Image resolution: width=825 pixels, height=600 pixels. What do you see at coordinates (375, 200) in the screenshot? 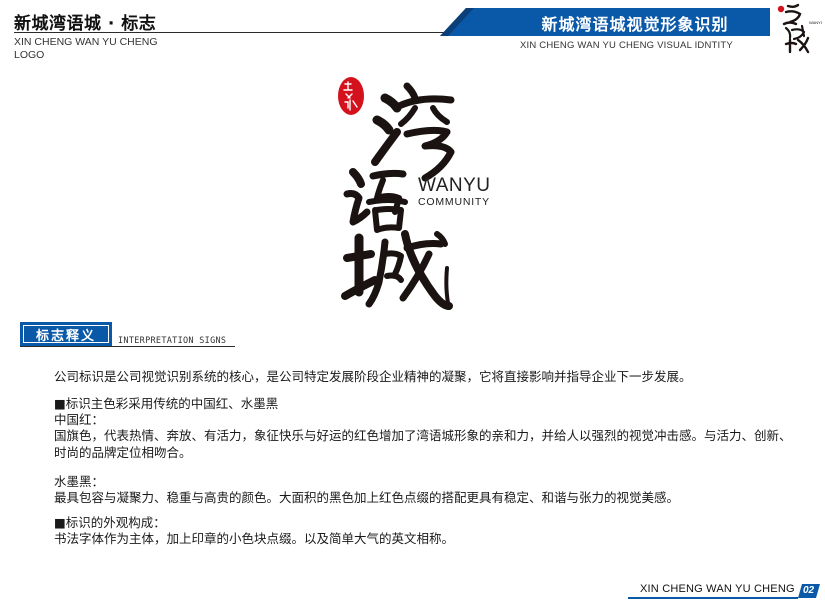
I see `calligraphy-yu` at bounding box center [375, 200].